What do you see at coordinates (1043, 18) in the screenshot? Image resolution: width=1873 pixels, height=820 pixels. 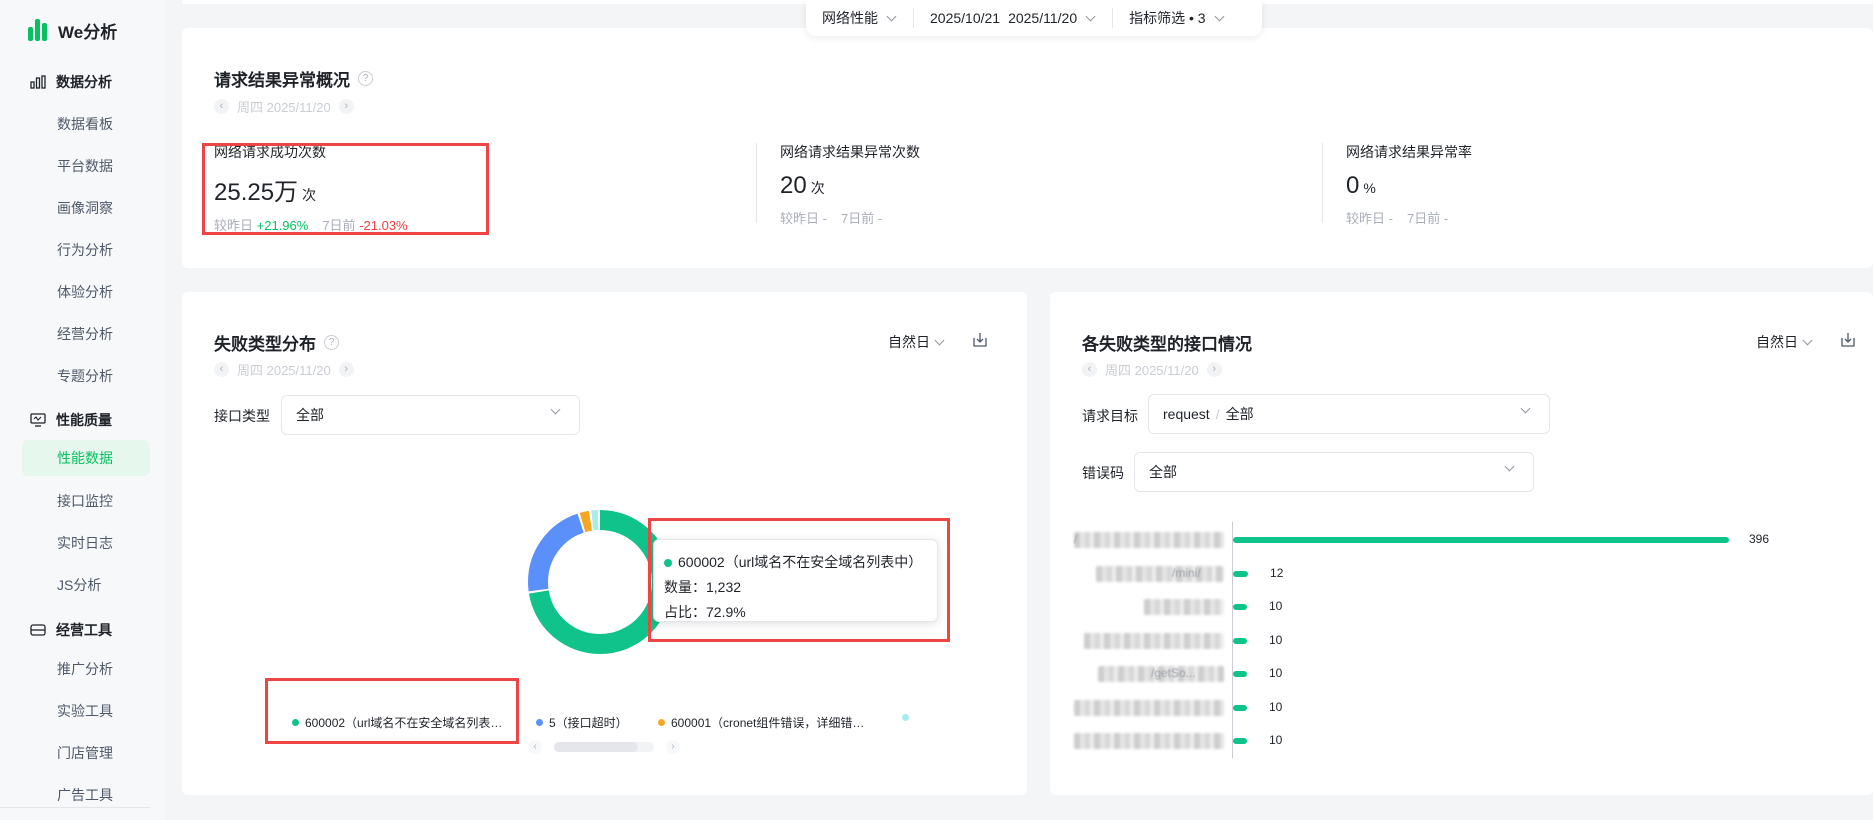 I see `date-end: 2025/11/20` at bounding box center [1043, 18].